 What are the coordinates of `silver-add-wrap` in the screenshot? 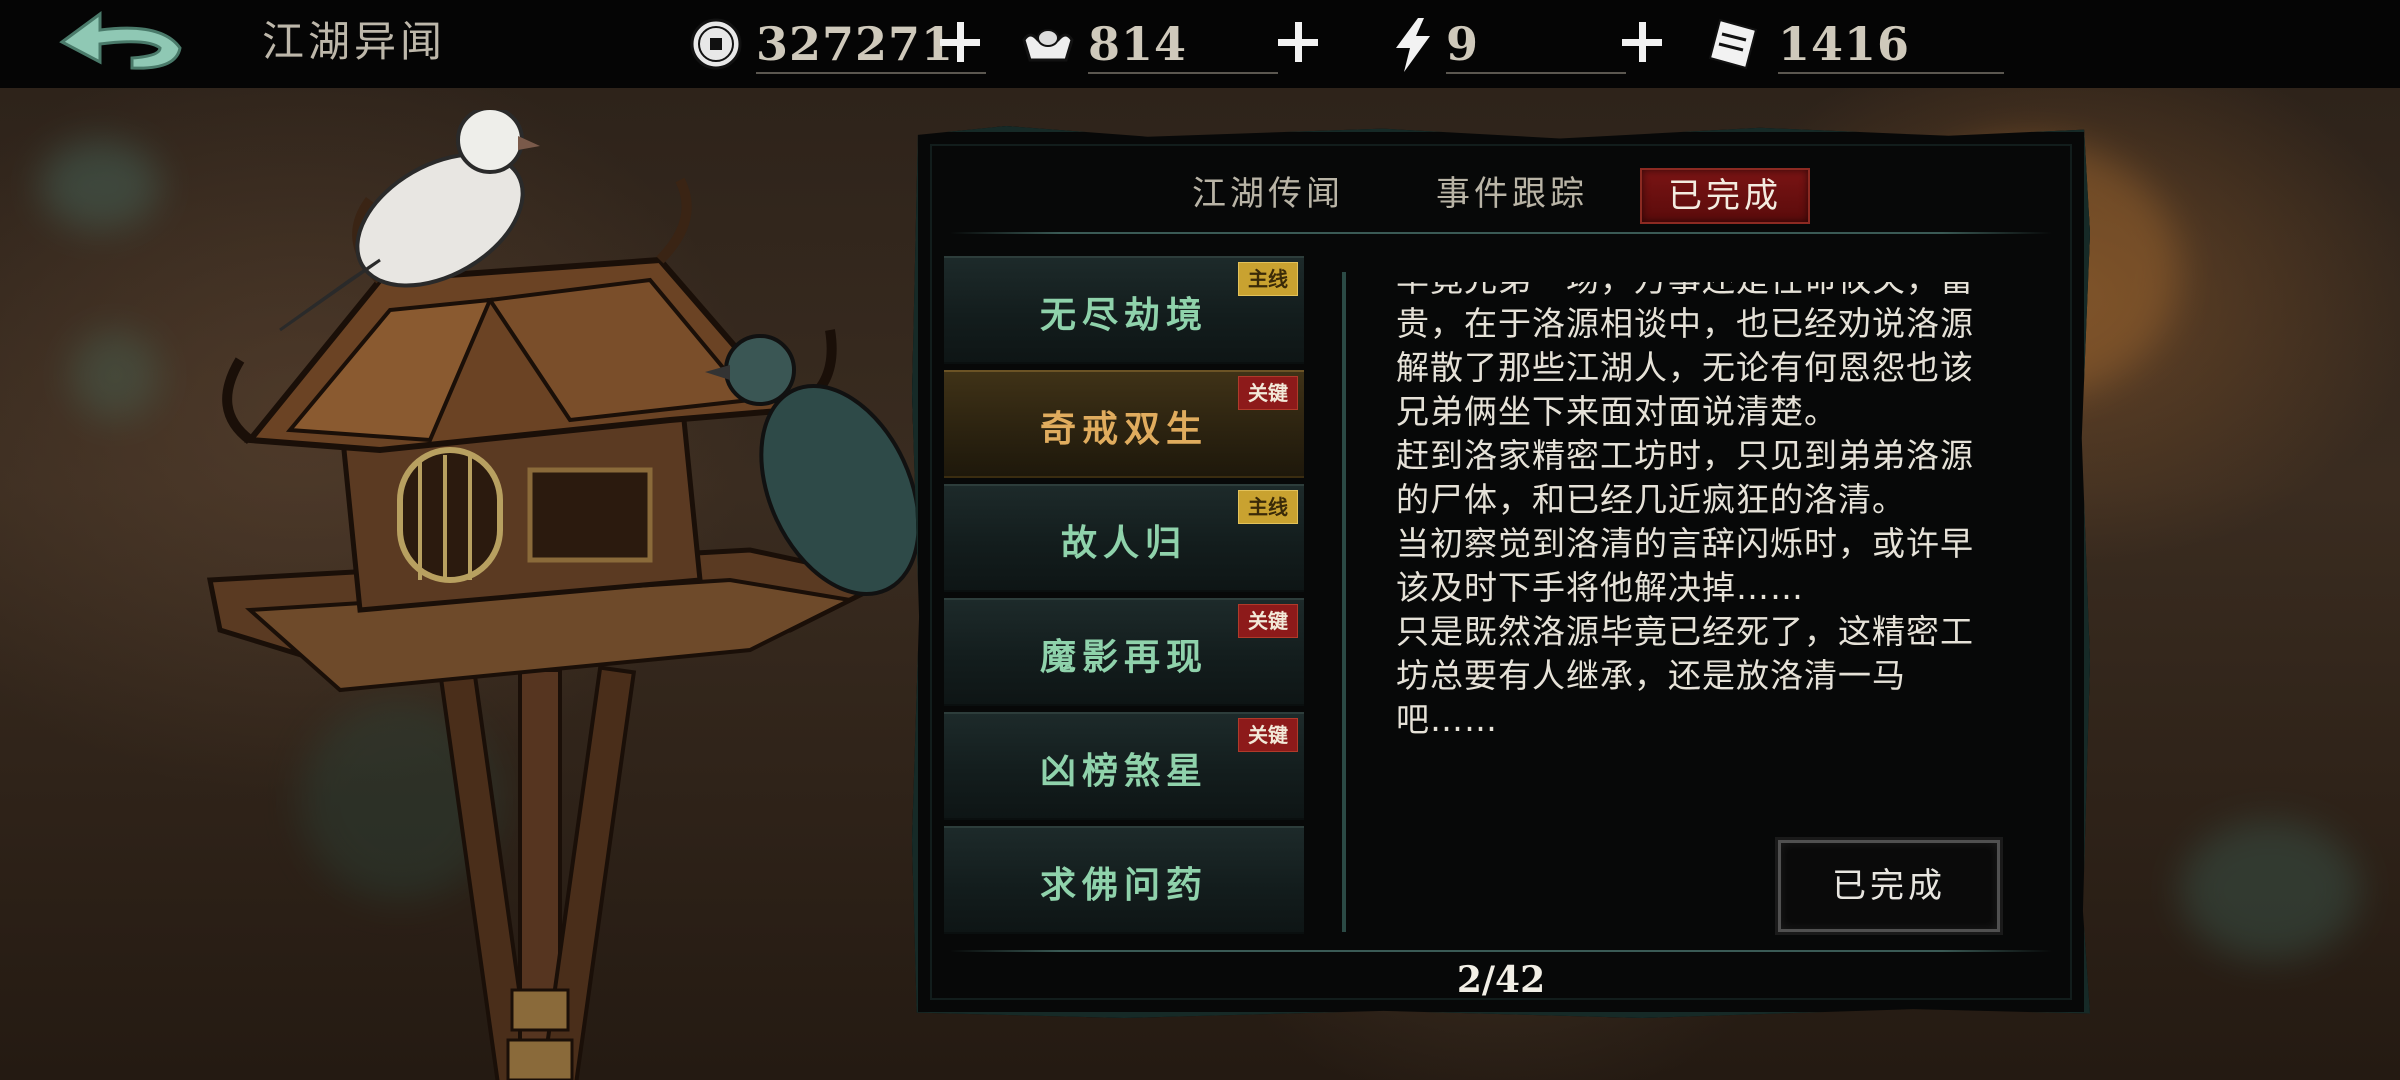 It's located at (1304, 43).